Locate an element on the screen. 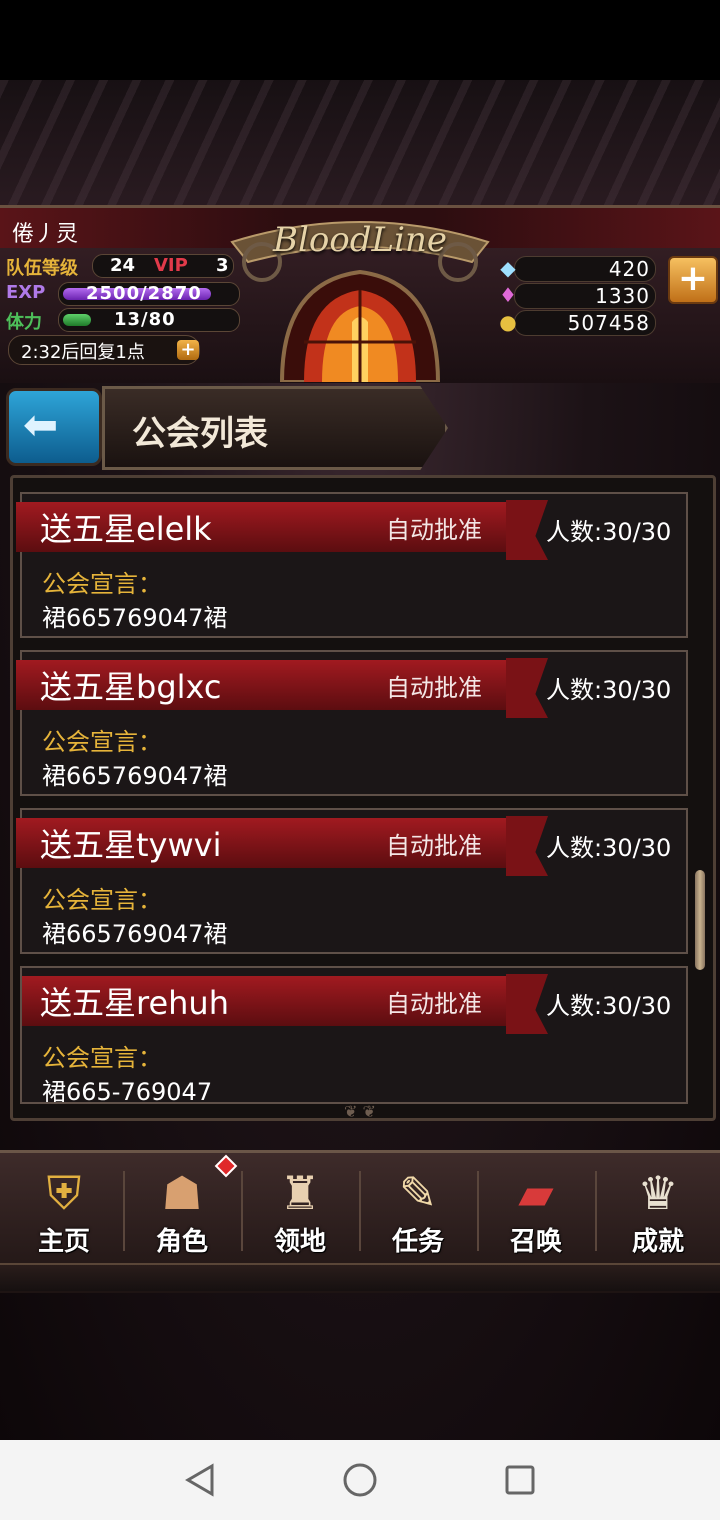  character-icon: ☗ is located at coordinates (182, 1193).